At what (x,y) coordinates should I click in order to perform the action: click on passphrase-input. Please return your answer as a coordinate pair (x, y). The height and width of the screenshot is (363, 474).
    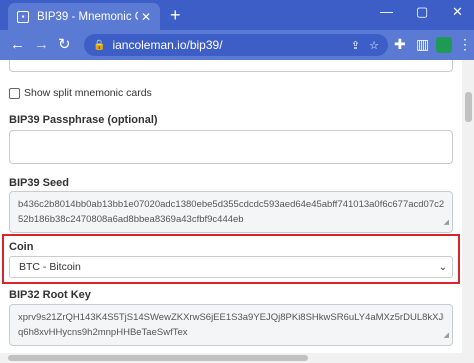
    Looking at the image, I should click on (231, 147).